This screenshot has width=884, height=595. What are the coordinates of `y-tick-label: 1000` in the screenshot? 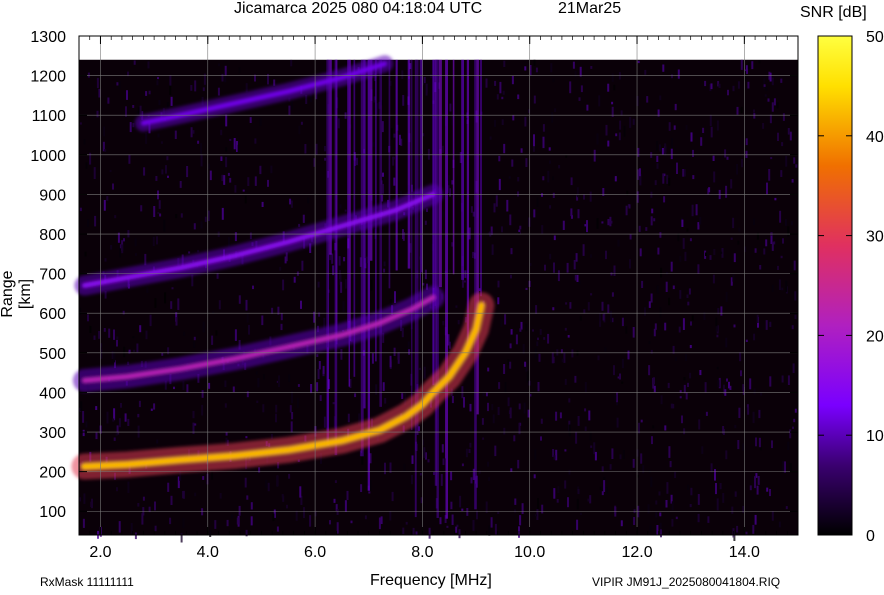 It's located at (48, 156).